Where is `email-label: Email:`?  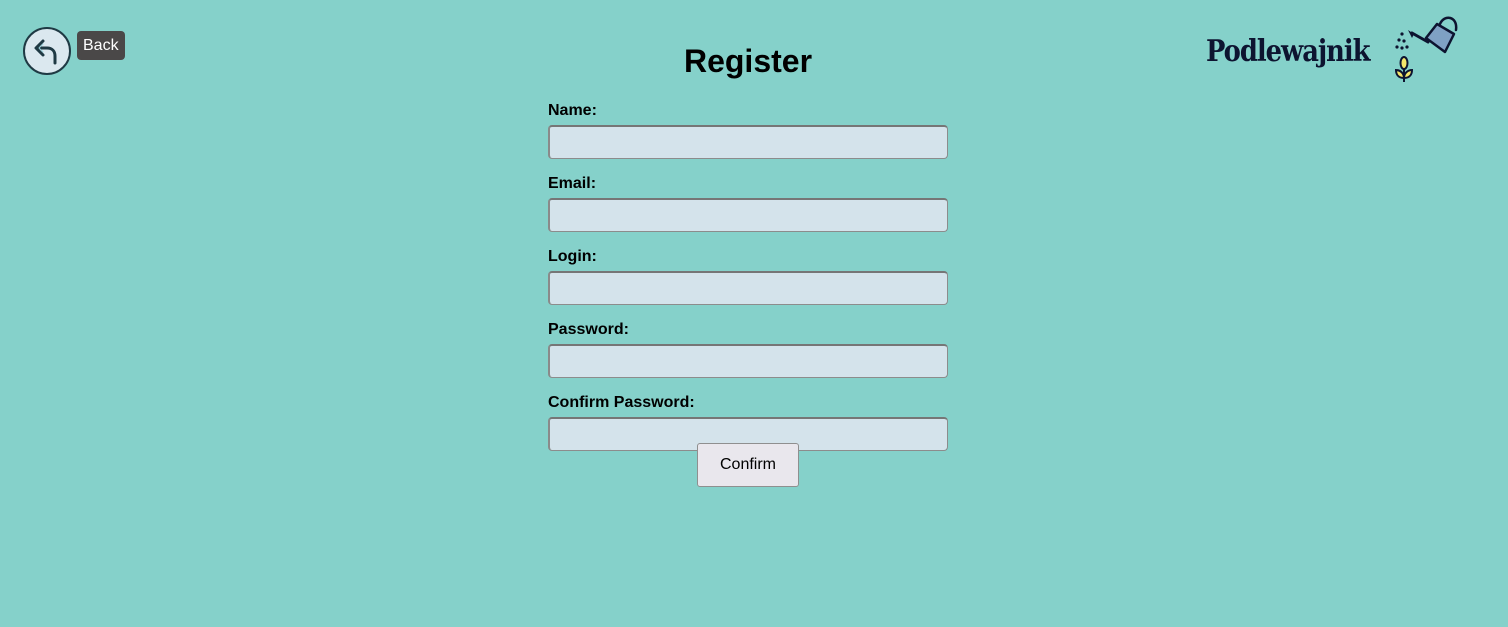 email-label: Email: is located at coordinates (572, 183).